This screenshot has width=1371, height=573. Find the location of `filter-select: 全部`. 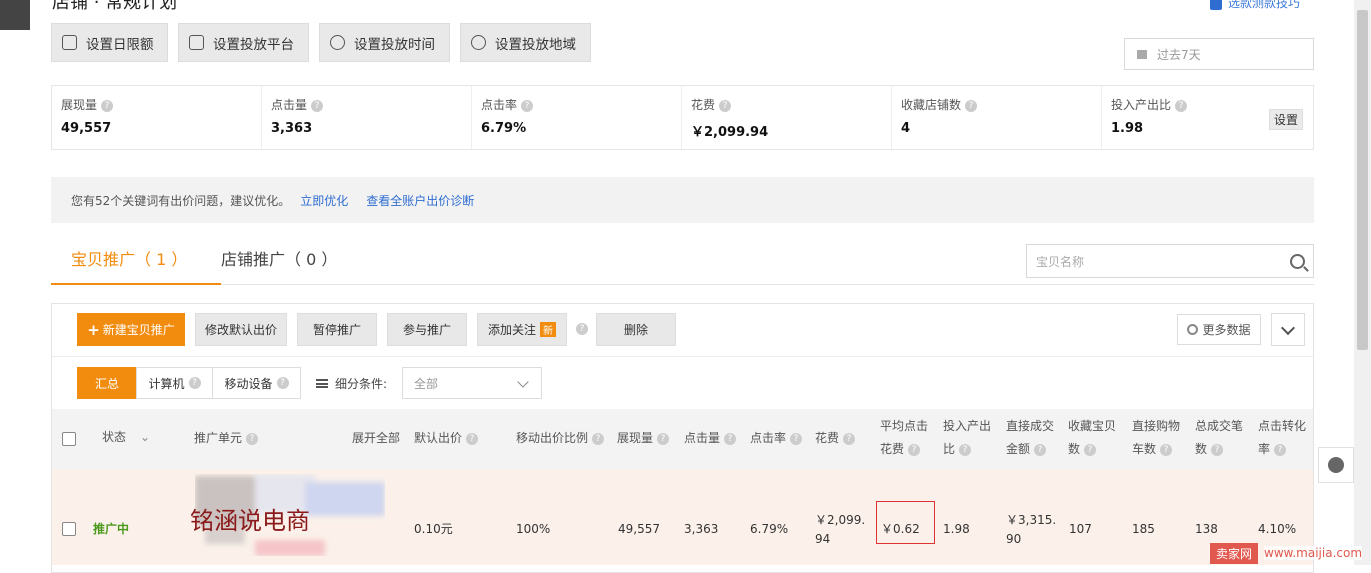

filter-select: 全部 is located at coordinates (472, 383).